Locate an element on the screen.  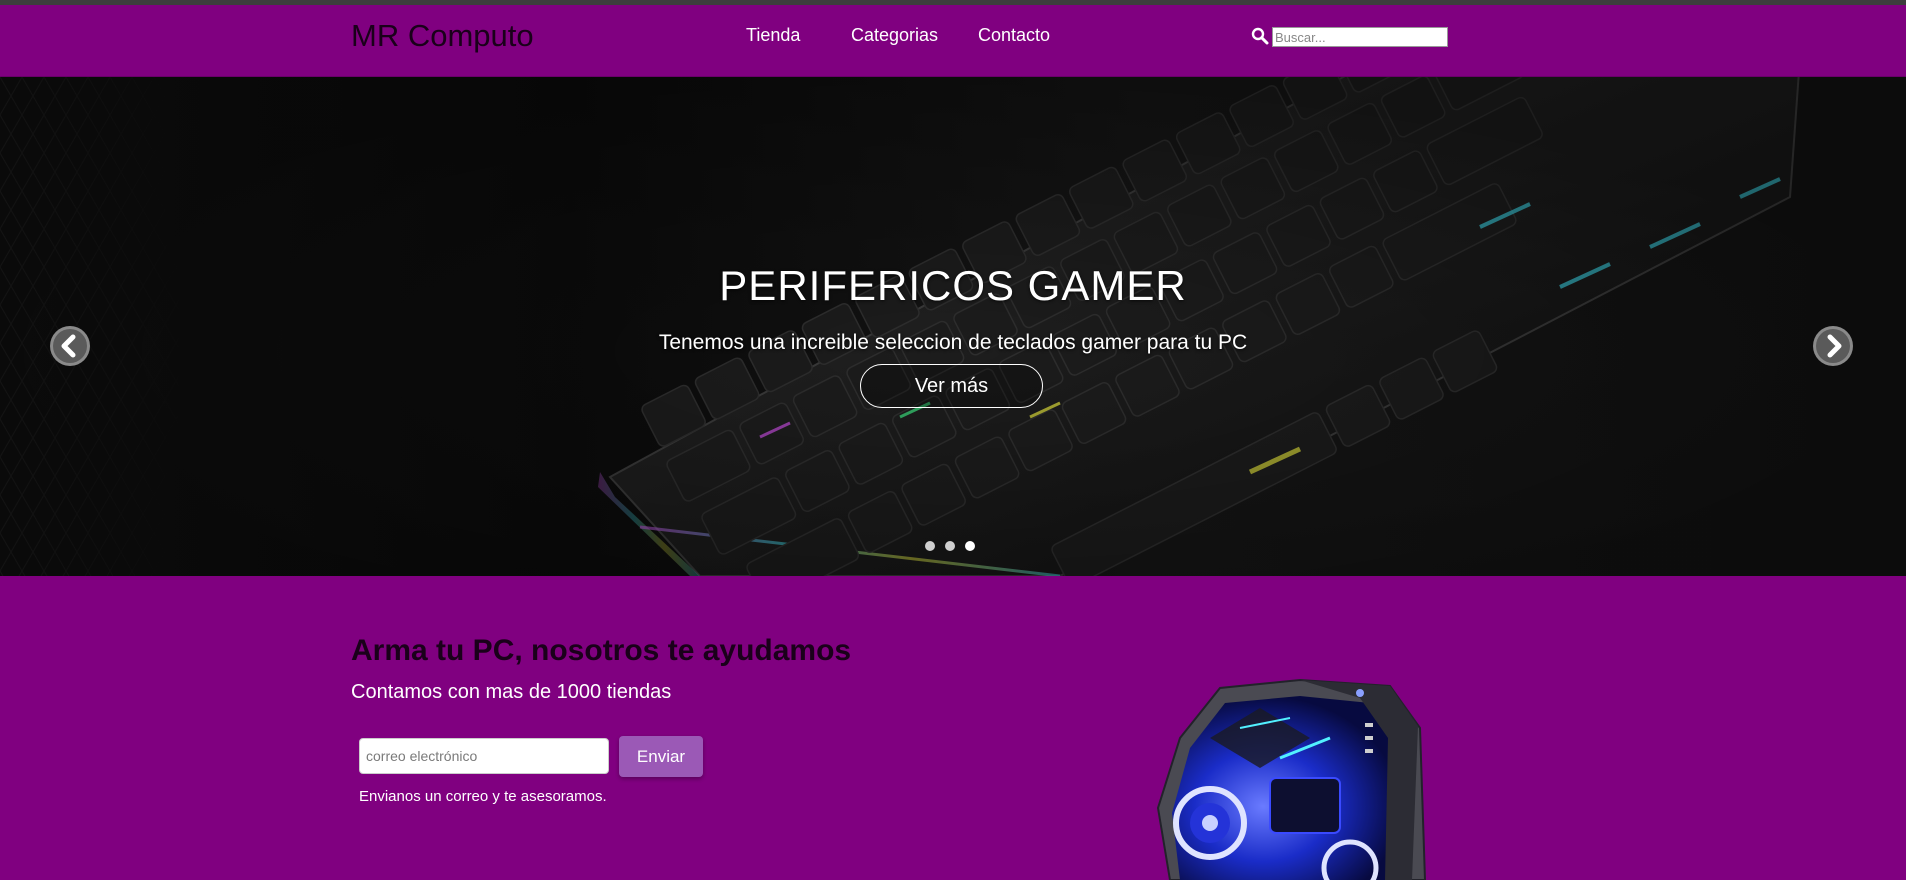
carousel-dot-active is located at coordinates (970, 546).